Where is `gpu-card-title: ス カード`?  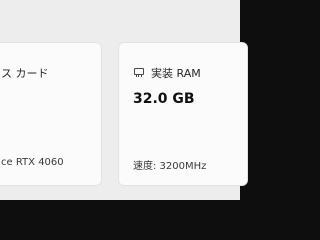
gpu-card-title: ス カード is located at coordinates (25, 73).